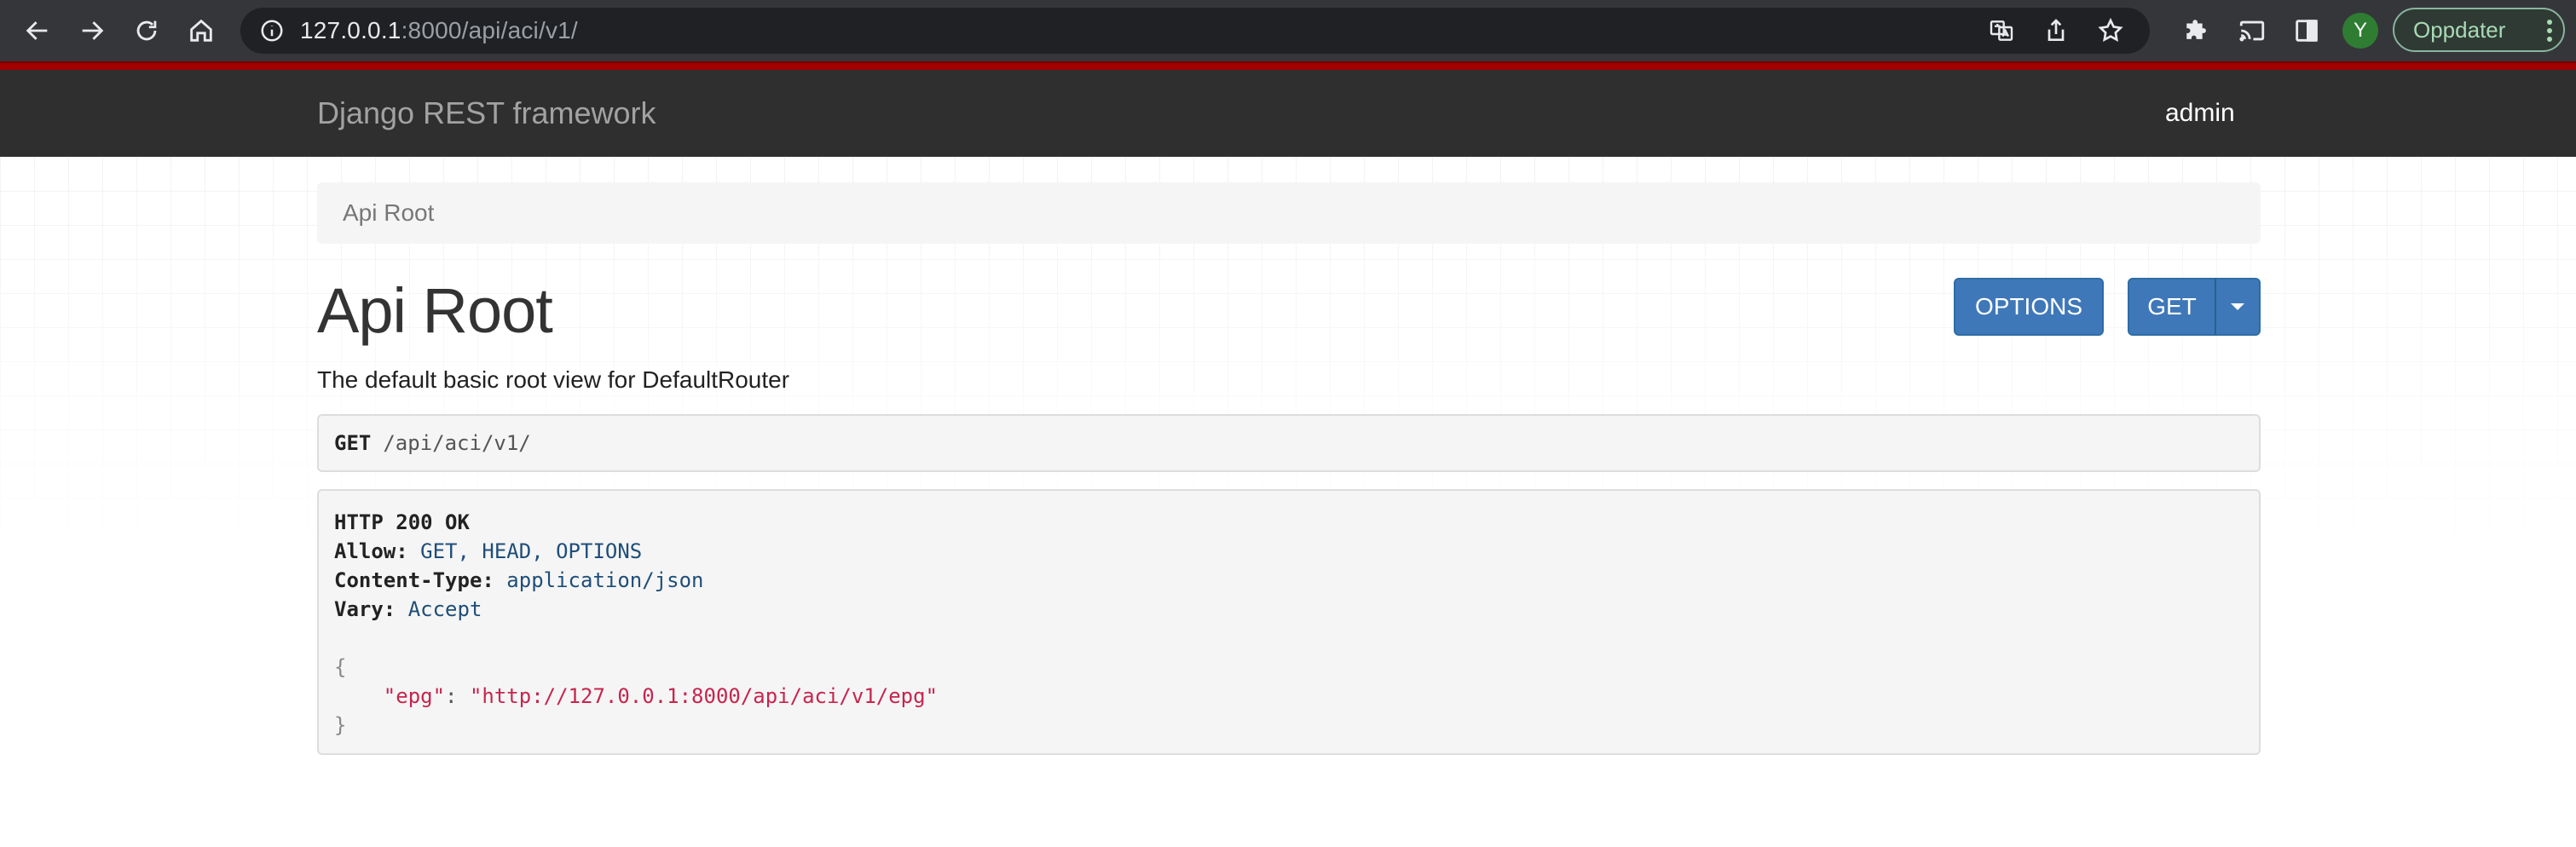 This screenshot has height=847, width=2576. I want to click on bookmark-button, so click(2110, 31).